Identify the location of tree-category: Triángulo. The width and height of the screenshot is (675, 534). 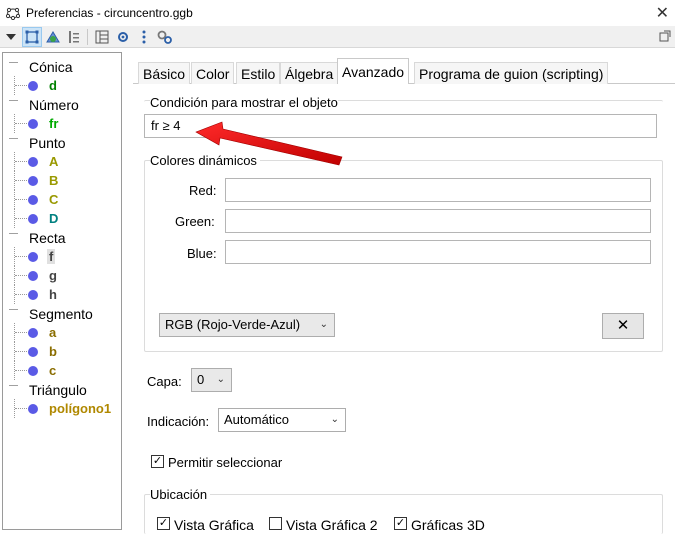
(62, 389).